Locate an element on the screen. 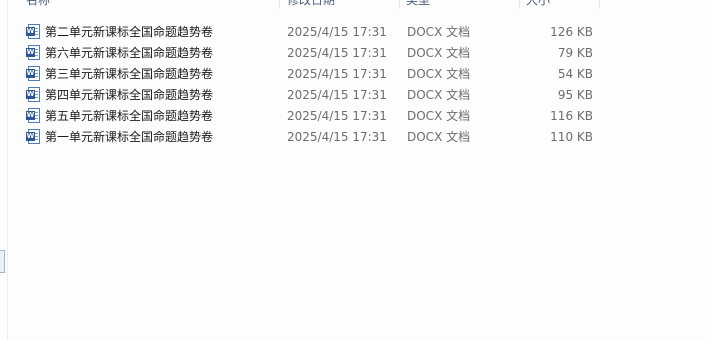 The image size is (710, 340). file-size: 95 KB is located at coordinates (575, 95).